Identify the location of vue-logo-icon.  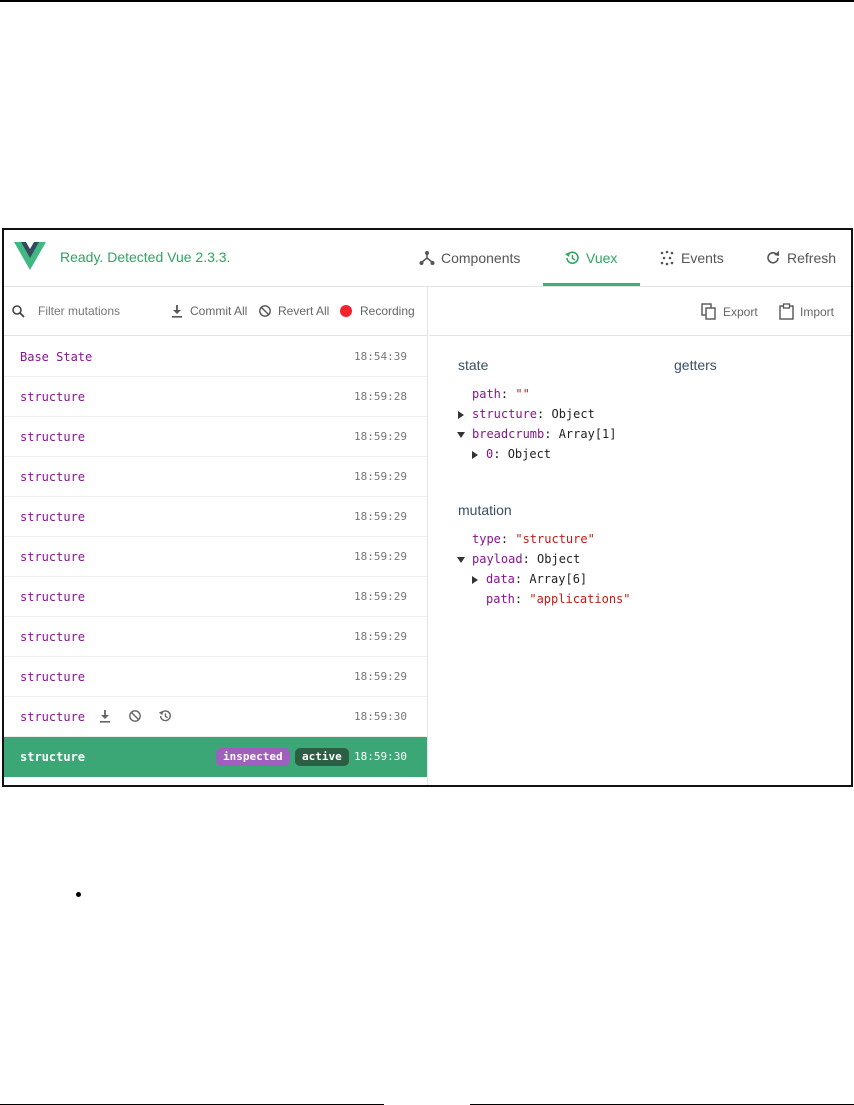
(30, 256).